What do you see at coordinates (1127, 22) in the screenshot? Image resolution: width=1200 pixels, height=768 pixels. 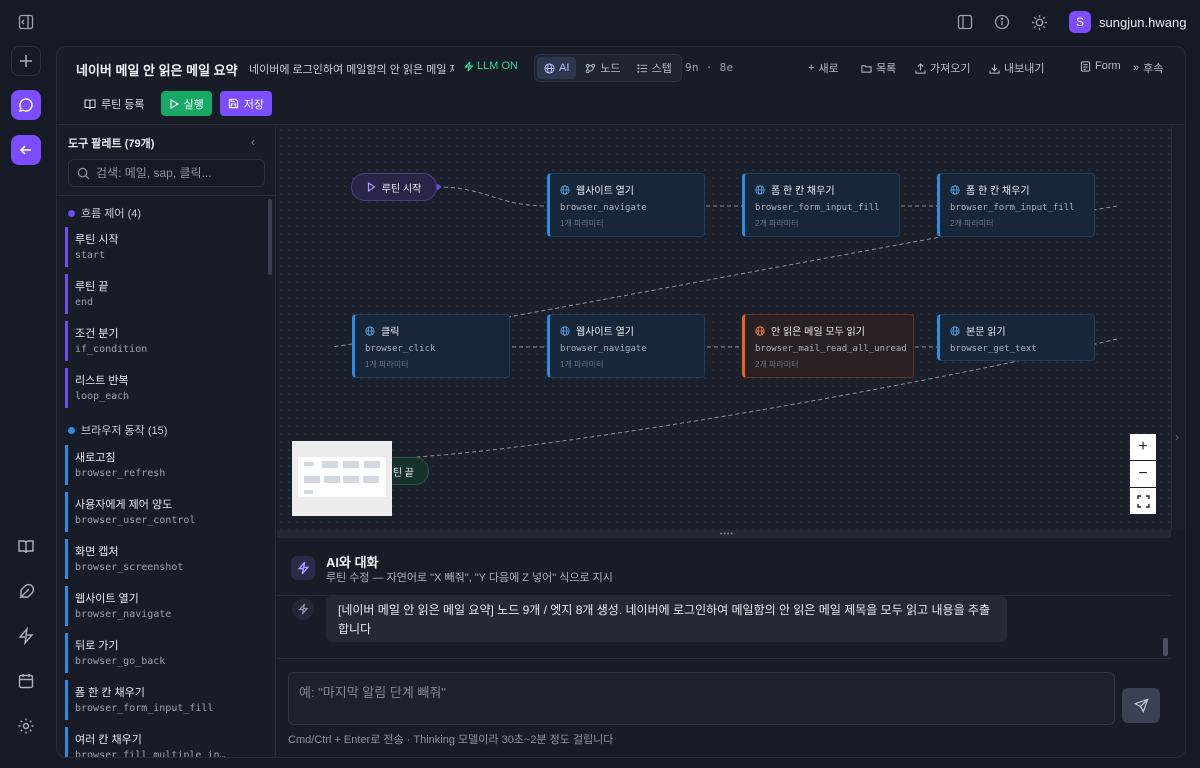 I see `user-menu: S sungjun.hwang` at bounding box center [1127, 22].